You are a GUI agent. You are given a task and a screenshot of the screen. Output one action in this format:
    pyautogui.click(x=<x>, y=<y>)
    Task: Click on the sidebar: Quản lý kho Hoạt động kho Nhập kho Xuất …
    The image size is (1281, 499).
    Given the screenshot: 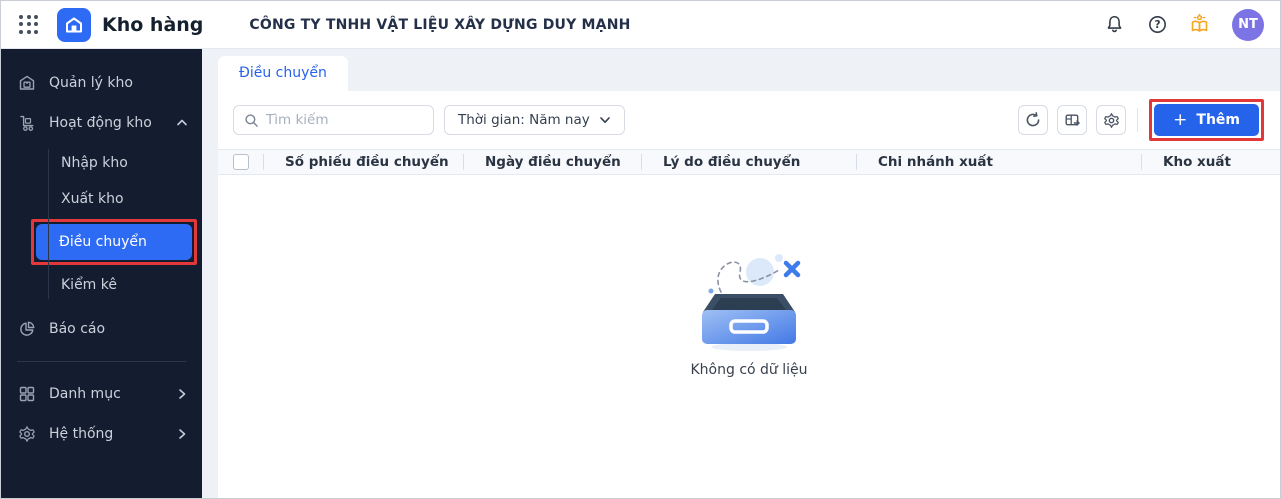 What is the action you would take?
    pyautogui.click(x=101, y=273)
    